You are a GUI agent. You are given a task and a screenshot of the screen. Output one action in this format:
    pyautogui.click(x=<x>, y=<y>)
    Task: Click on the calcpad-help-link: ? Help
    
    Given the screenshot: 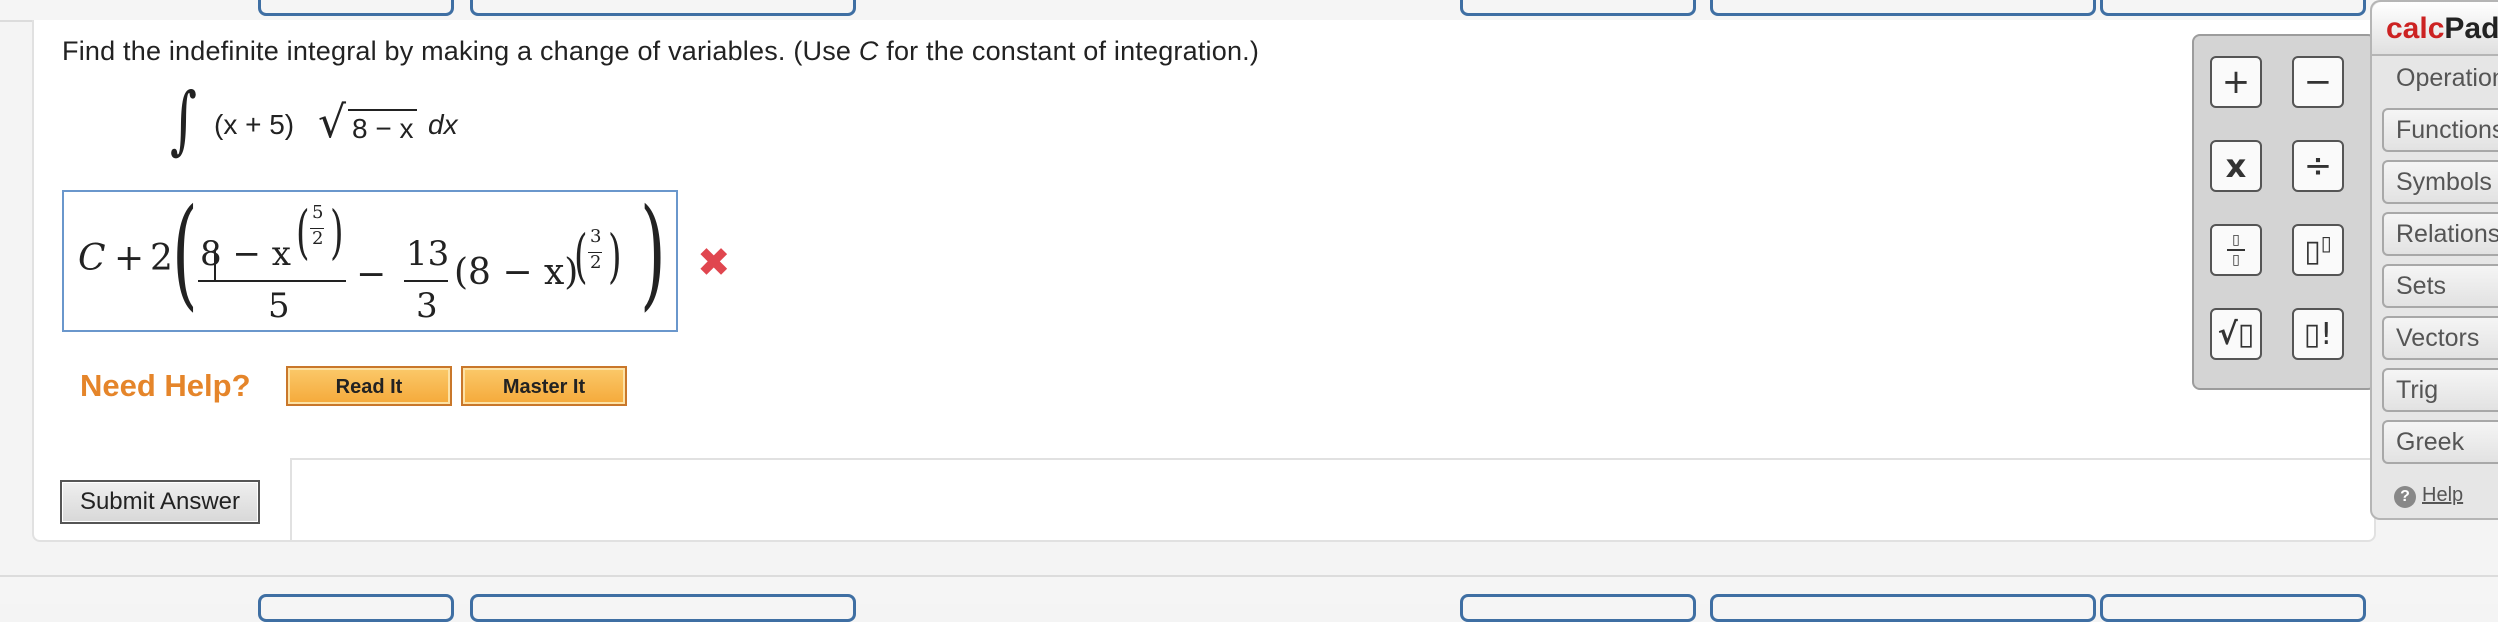 What is the action you would take?
    pyautogui.click(x=2428, y=496)
    